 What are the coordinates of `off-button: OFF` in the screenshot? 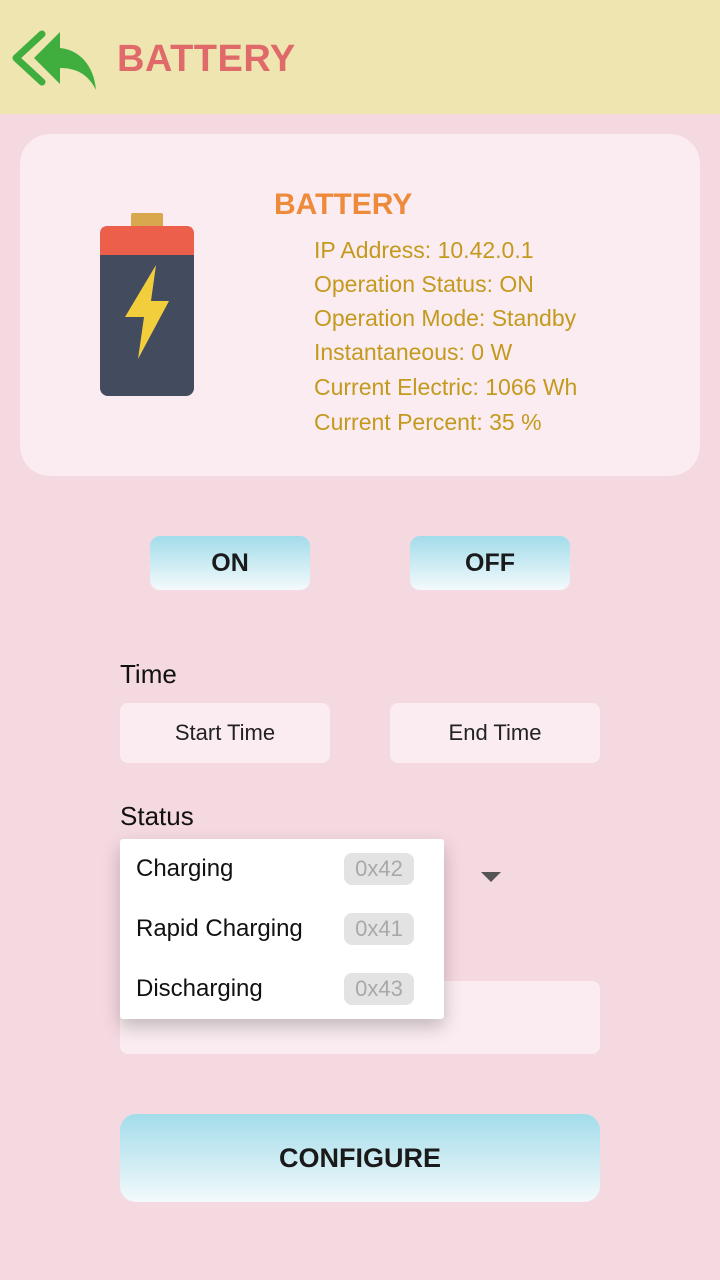 It's located at (490, 563).